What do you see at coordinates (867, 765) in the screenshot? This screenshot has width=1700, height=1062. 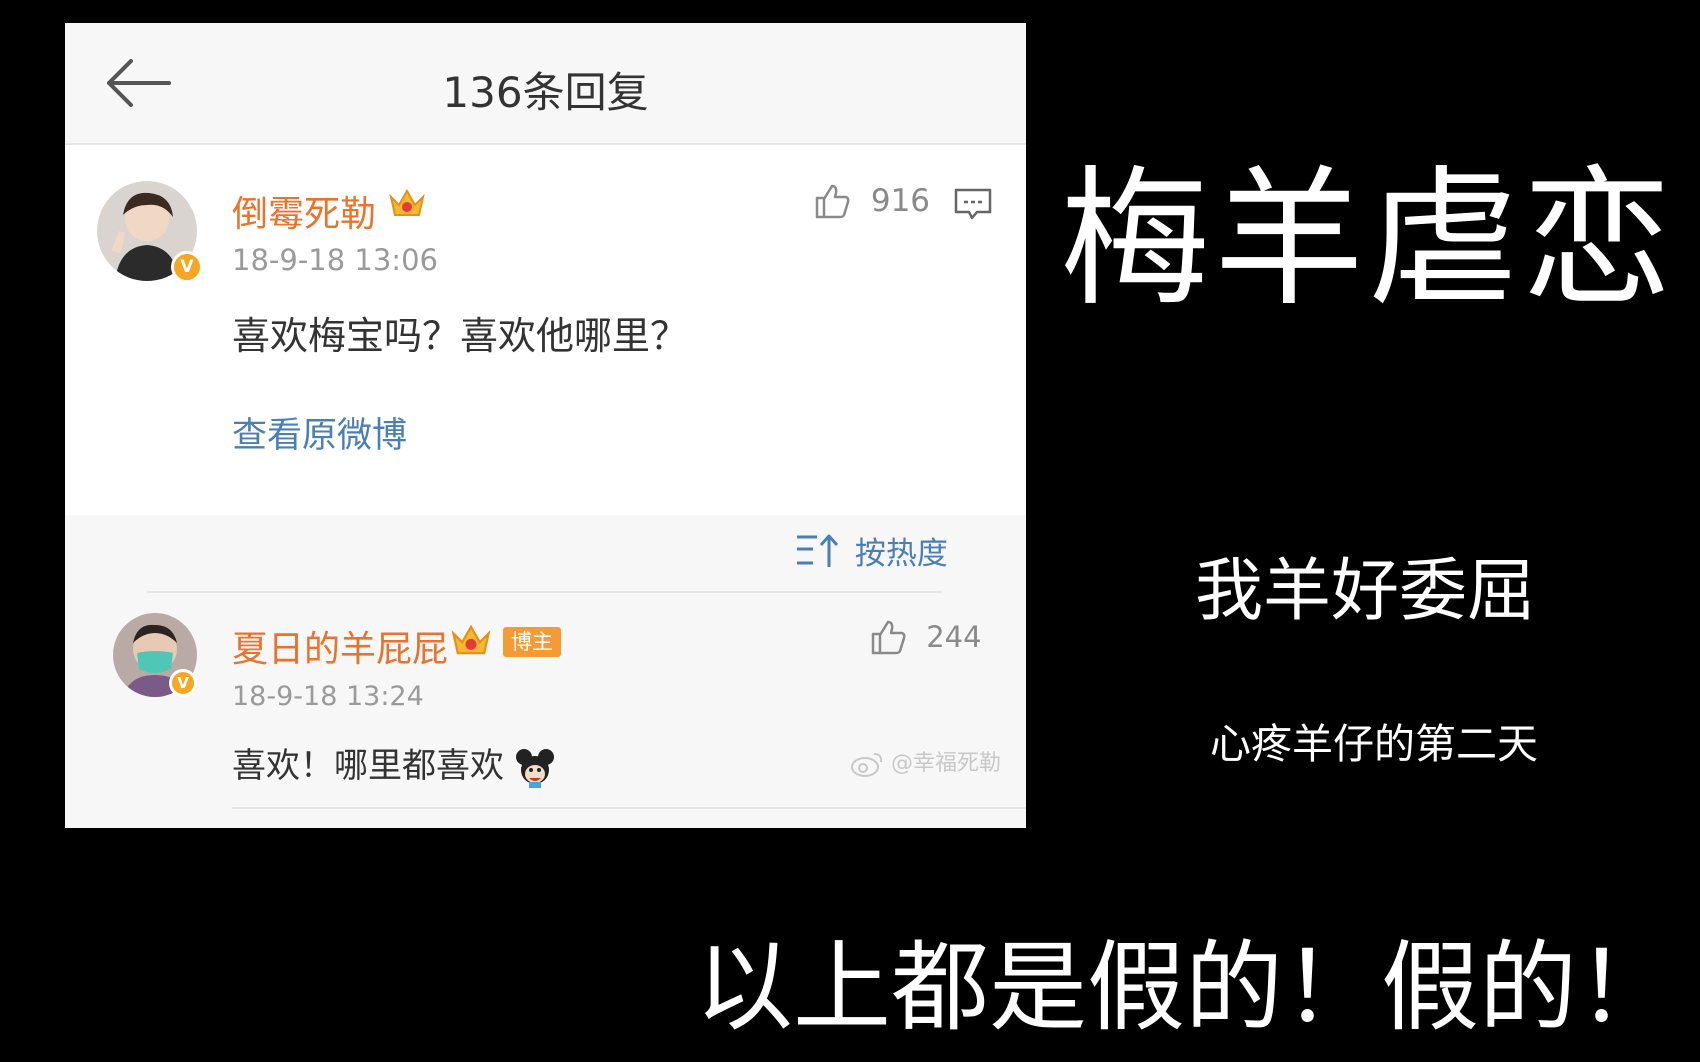 I see `weibo-logo-icon` at bounding box center [867, 765].